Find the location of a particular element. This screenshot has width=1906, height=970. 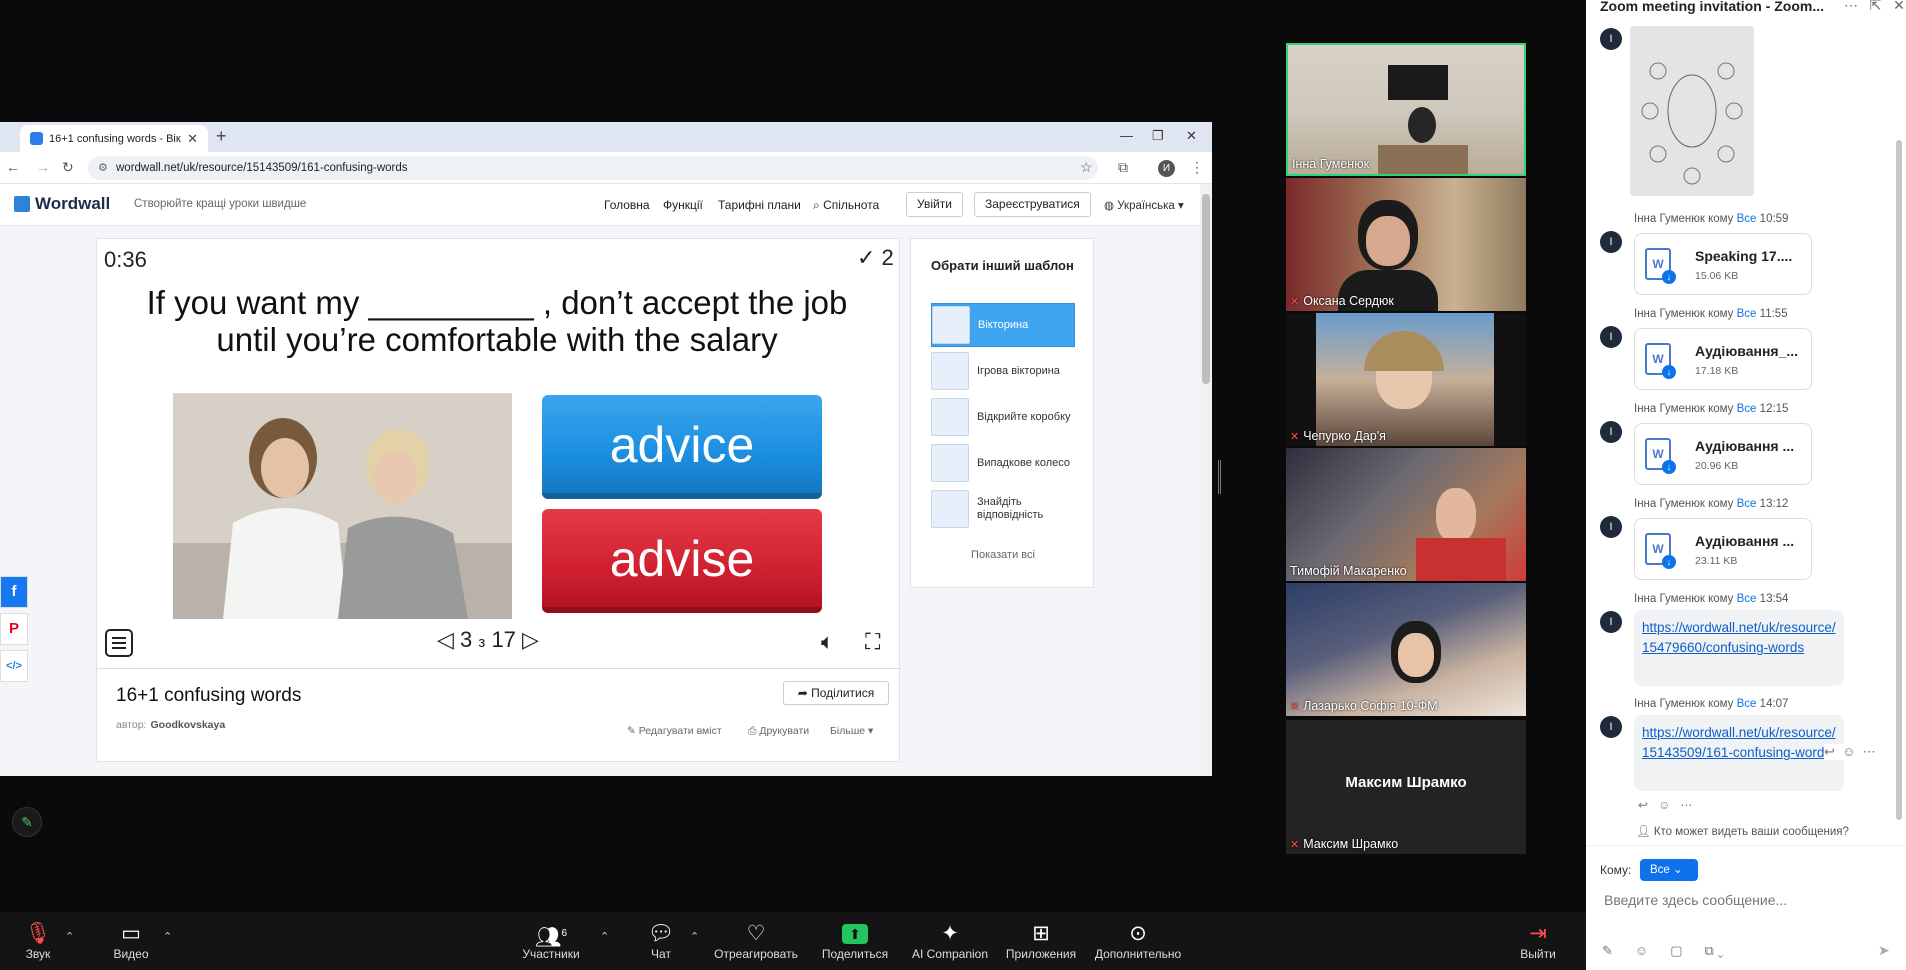

file-size: 15.06 KB is located at coordinates (1717, 276).